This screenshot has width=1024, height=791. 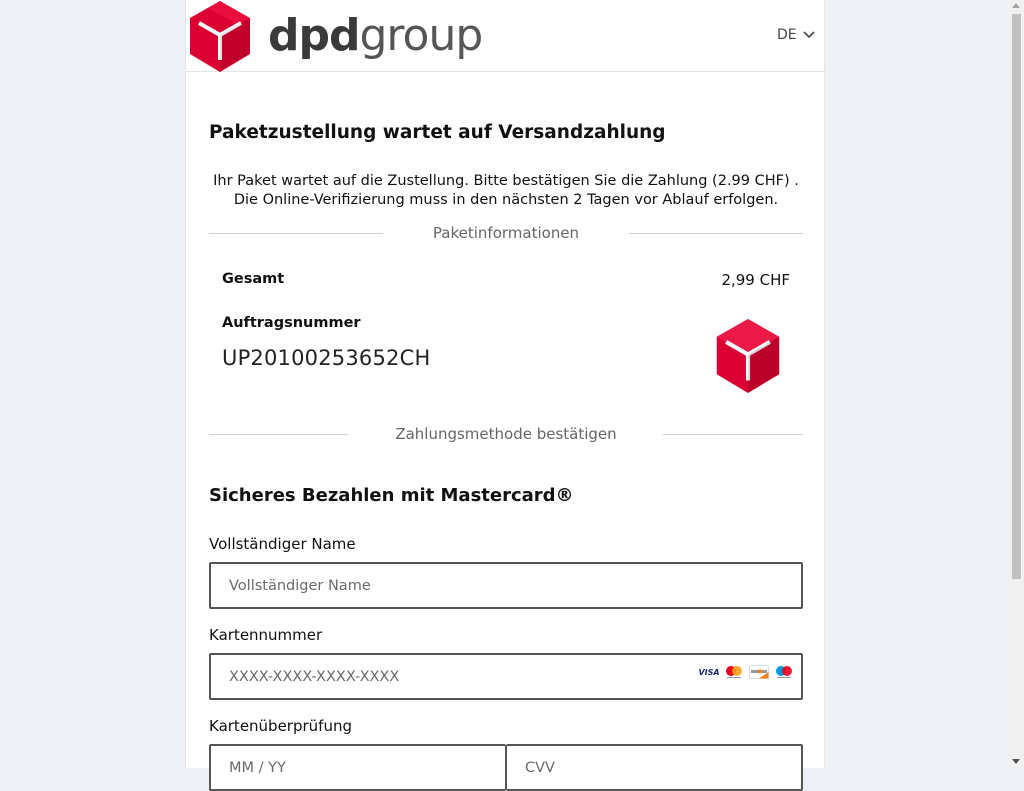 What do you see at coordinates (787, 35) in the screenshot?
I see `language-label: DE` at bounding box center [787, 35].